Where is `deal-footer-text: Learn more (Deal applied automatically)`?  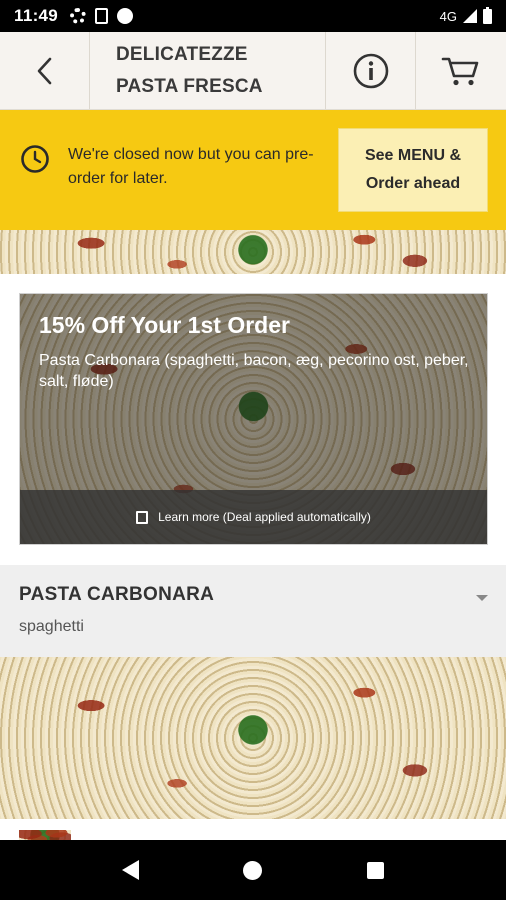
deal-footer-text: Learn more (Deal applied automatically) is located at coordinates (264, 517).